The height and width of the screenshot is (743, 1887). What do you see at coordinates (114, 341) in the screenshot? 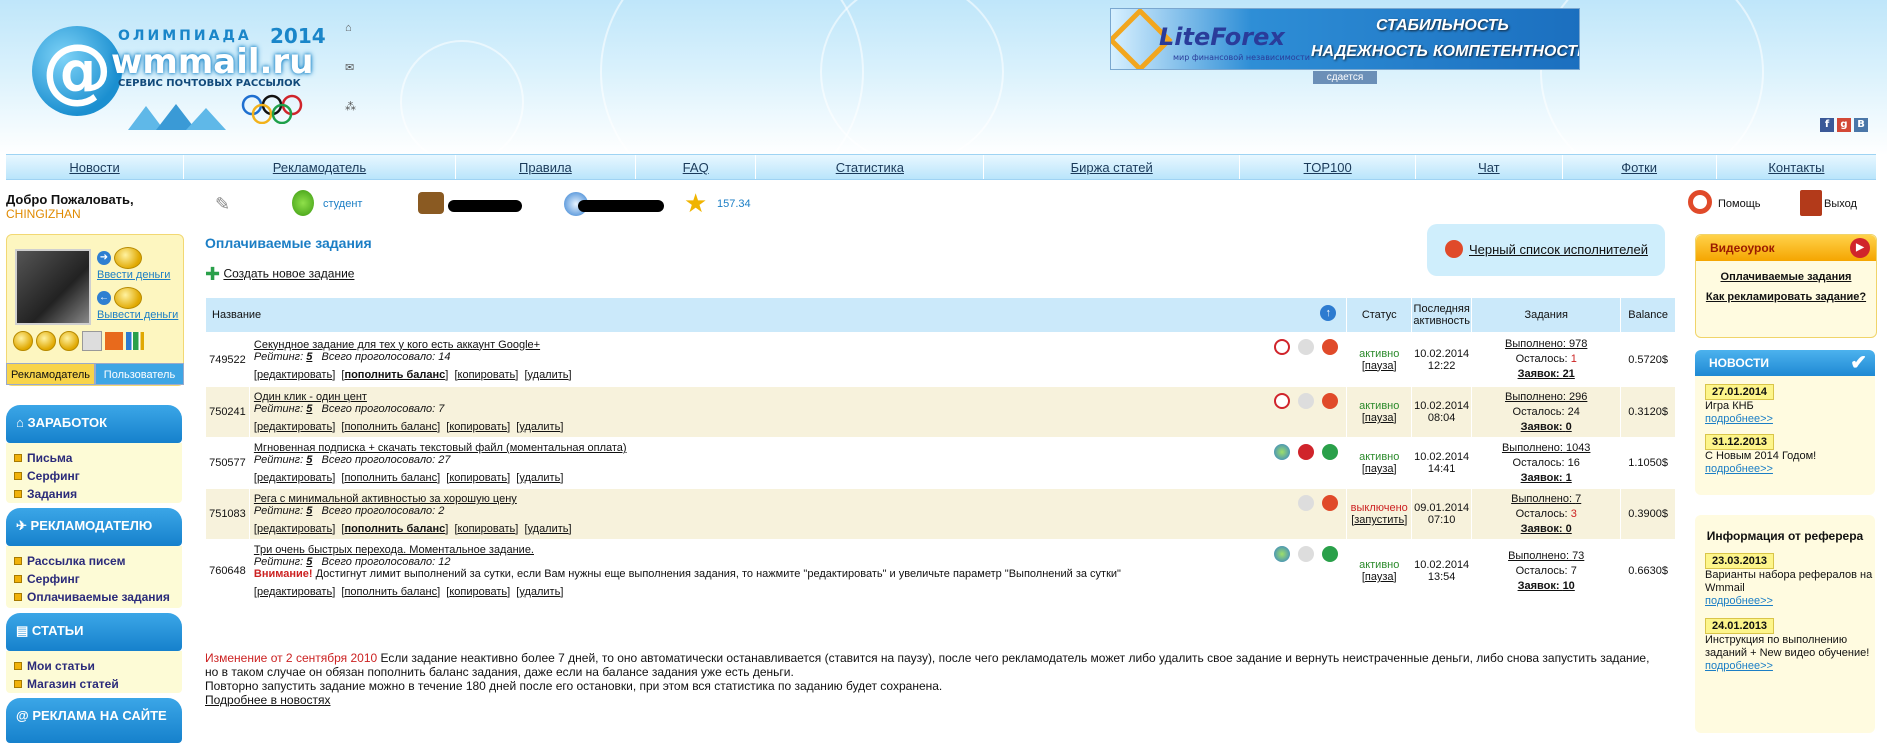
I see `boxes-icon` at bounding box center [114, 341].